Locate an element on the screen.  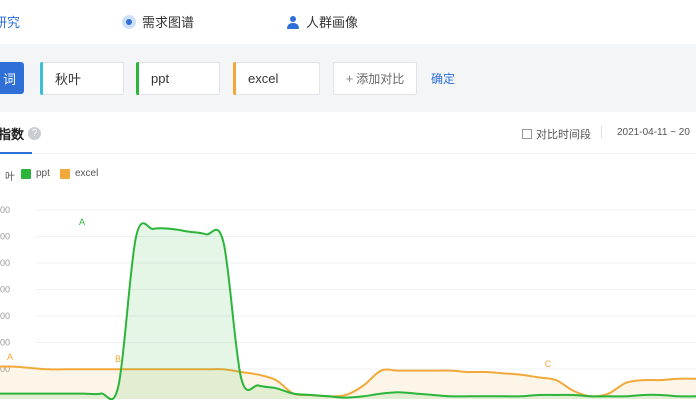
divider is located at coordinates (601, 132).